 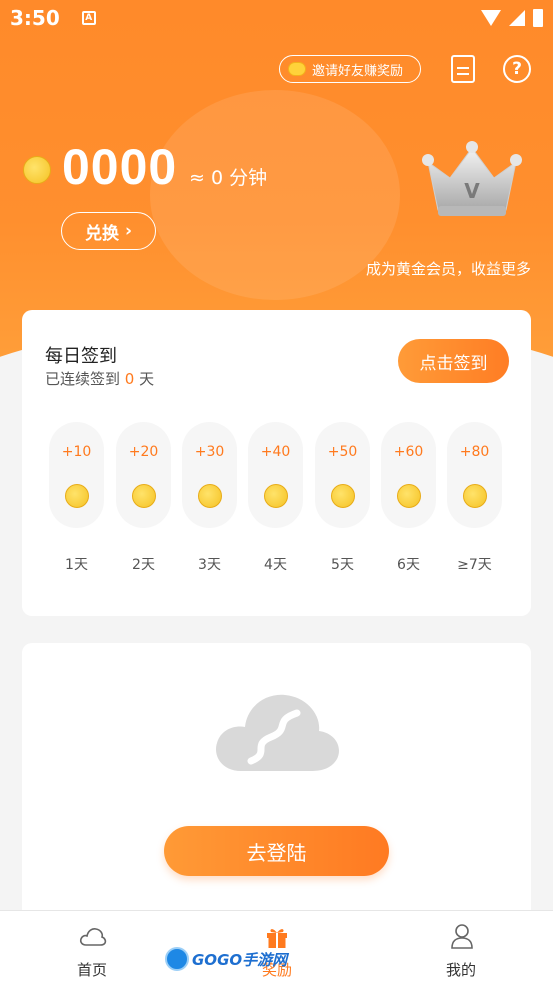 I want to click on streak-count: 0, so click(x=129, y=379).